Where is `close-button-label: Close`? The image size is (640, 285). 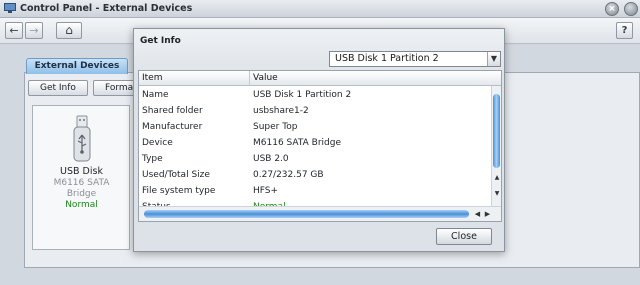 close-button-label: Close is located at coordinates (464, 236).